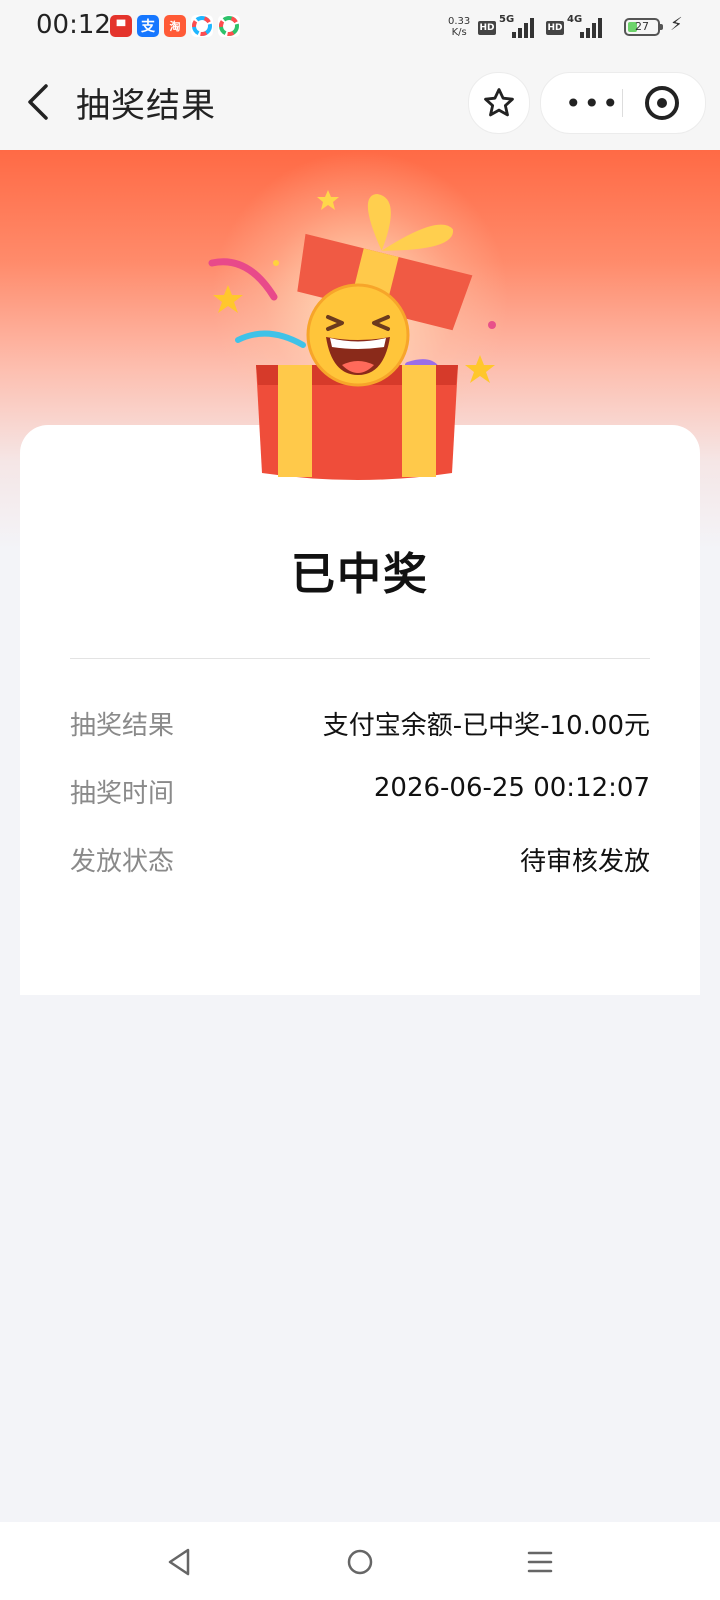 The width and height of the screenshot is (720, 1600). I want to click on net-speed: 0.33 K/s, so click(459, 27).